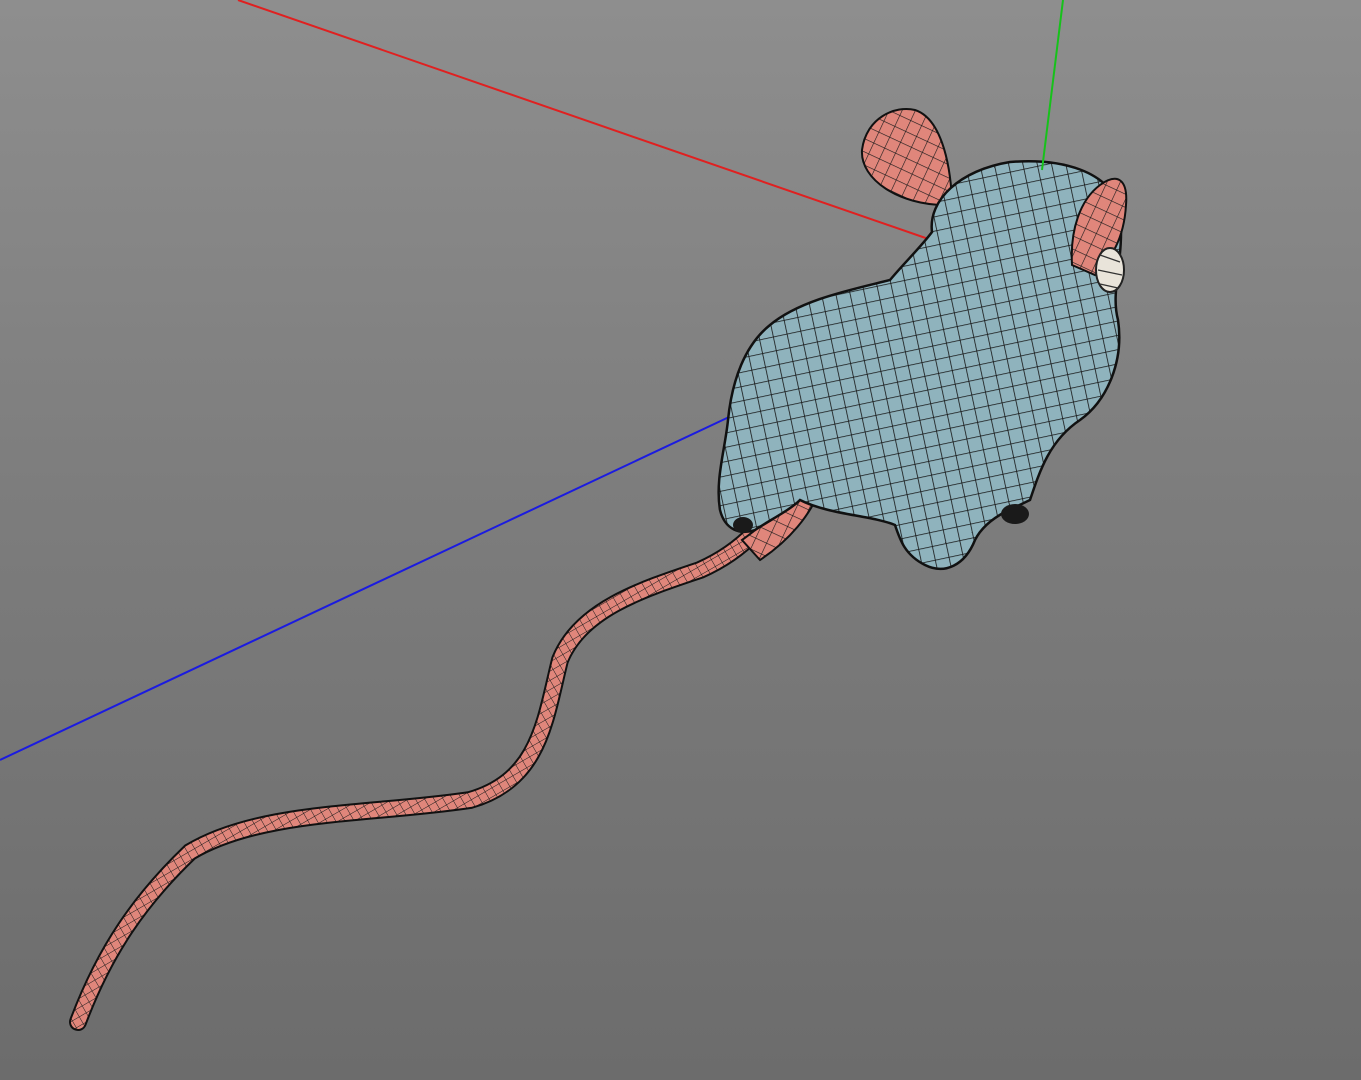  I want to click on mouse-body, so click(920, 365).